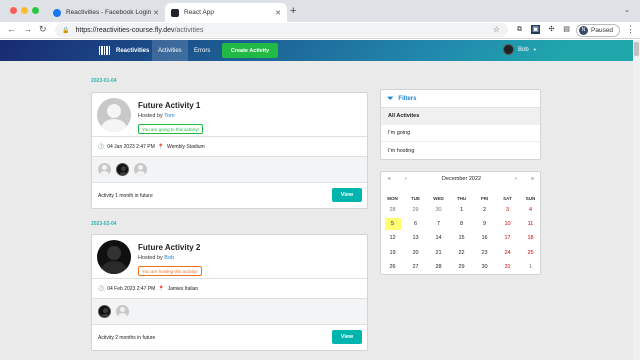 The width and height of the screenshot is (640, 360). Describe the element at coordinates (226, 12) in the screenshot. I see `browser-tab-react-app: React App ✕` at that location.